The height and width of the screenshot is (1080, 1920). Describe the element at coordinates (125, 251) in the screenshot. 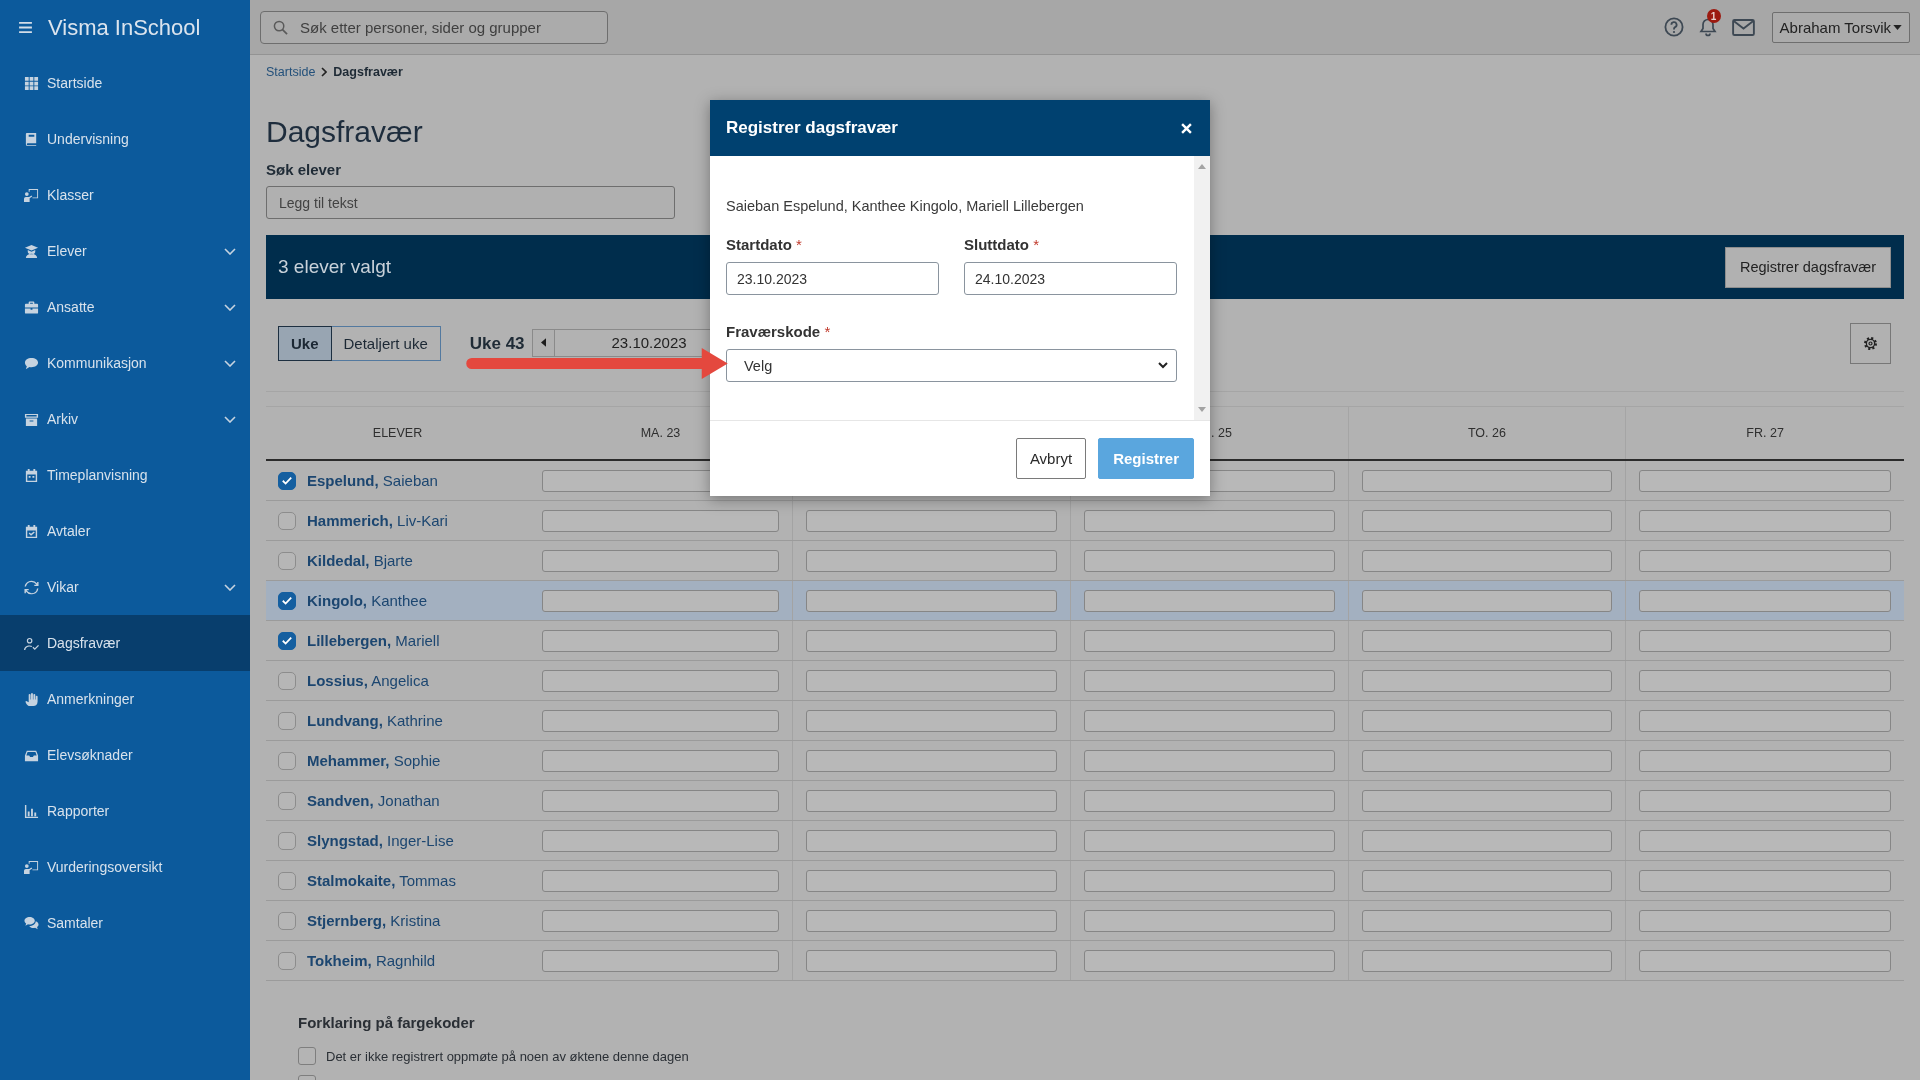

I see `sidebar-item: Elever` at that location.